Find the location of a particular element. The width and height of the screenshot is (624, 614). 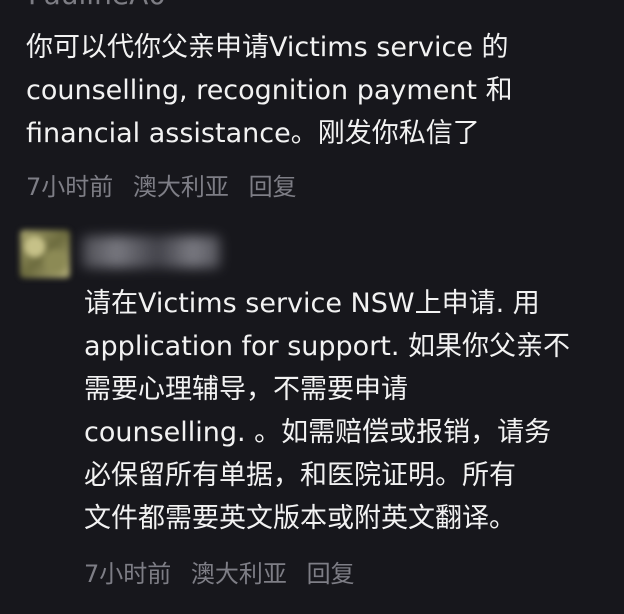

comment-line: counselling. 。如需赔偿或报销，请务 is located at coordinates (318, 432).